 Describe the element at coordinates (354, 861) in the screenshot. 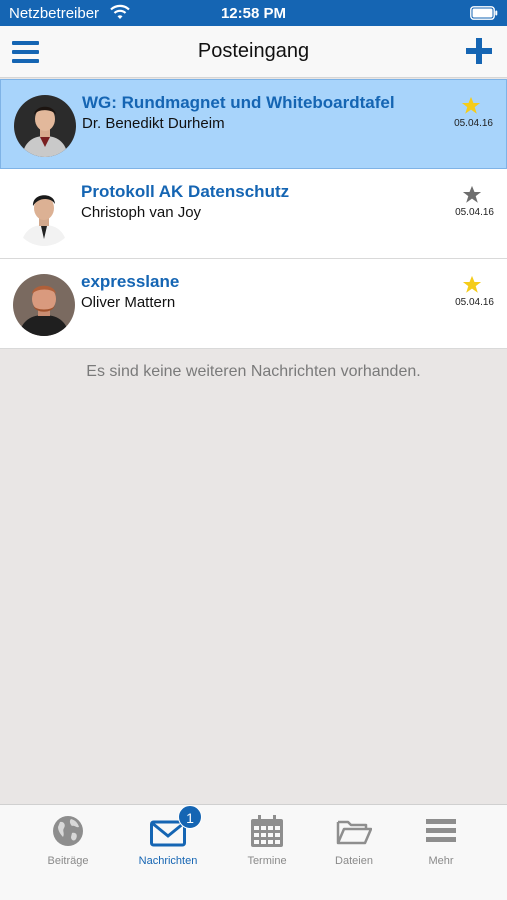

I see `tab-label: Dateien` at that location.